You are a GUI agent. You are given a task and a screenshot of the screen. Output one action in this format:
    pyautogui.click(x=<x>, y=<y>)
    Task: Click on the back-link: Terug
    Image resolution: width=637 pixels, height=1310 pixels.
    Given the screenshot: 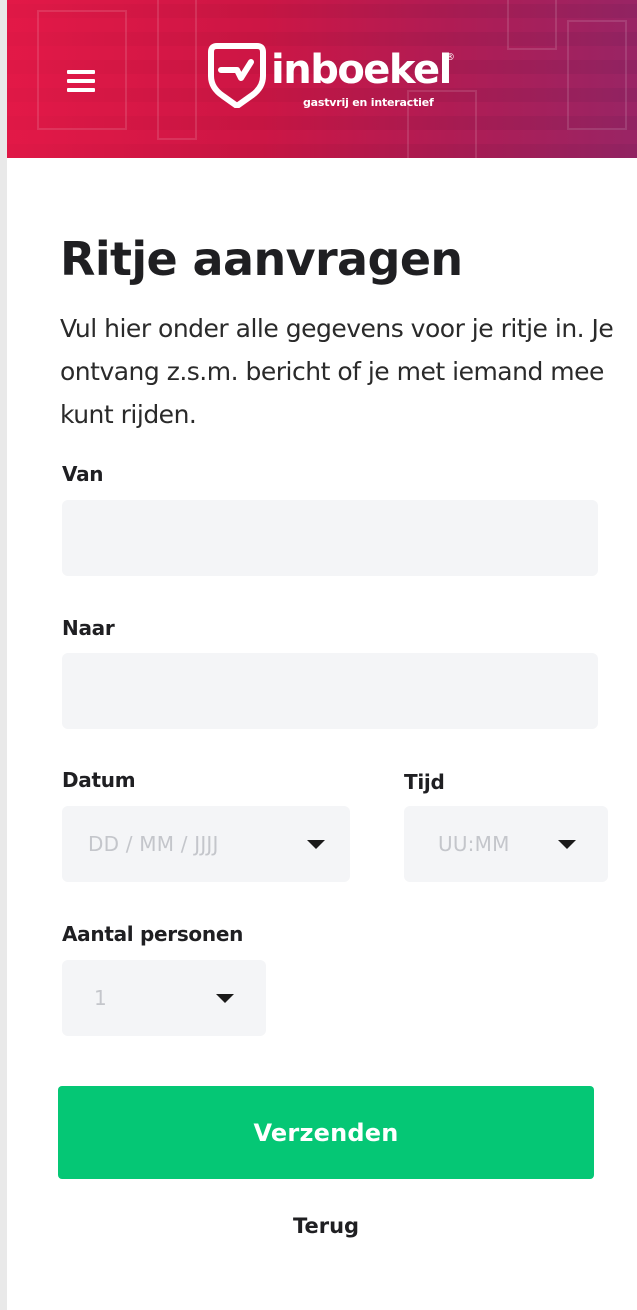 What is the action you would take?
    pyautogui.click(x=326, y=1226)
    